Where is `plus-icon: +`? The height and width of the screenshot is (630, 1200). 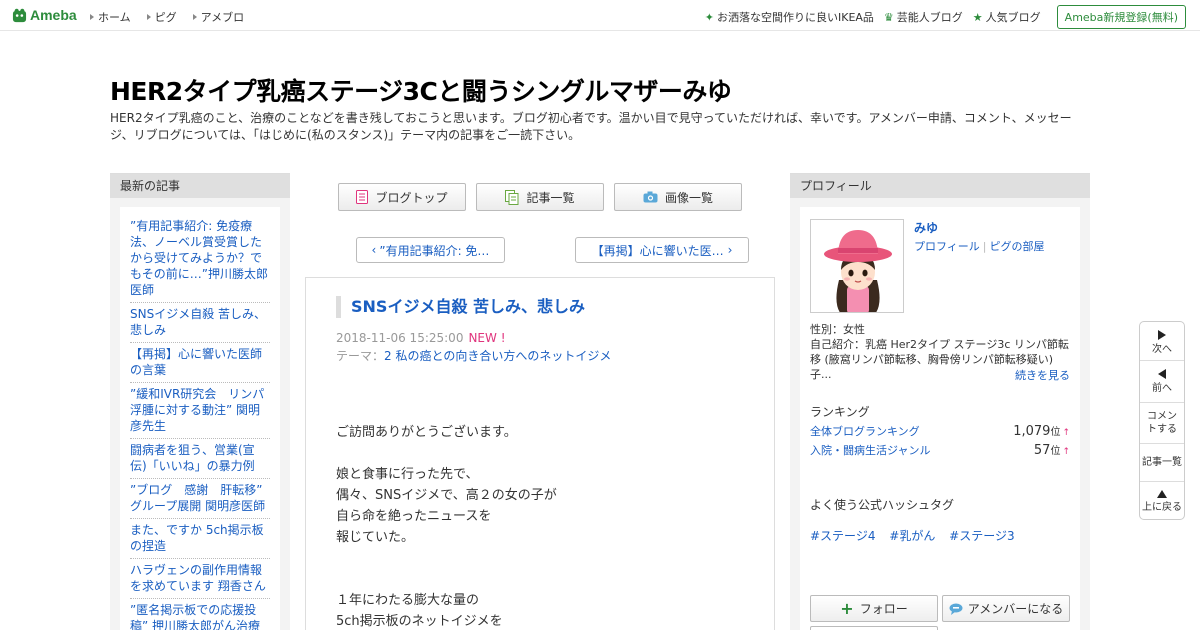
plus-icon: + is located at coordinates (847, 608).